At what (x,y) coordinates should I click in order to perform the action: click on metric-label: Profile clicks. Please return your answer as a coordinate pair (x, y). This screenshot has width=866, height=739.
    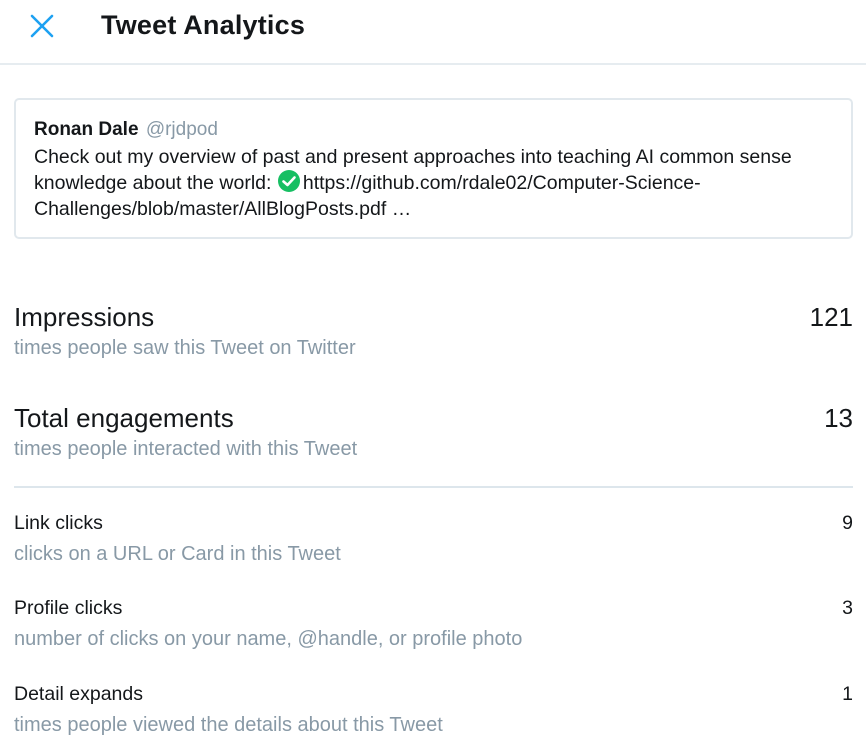
    Looking at the image, I should click on (68, 608).